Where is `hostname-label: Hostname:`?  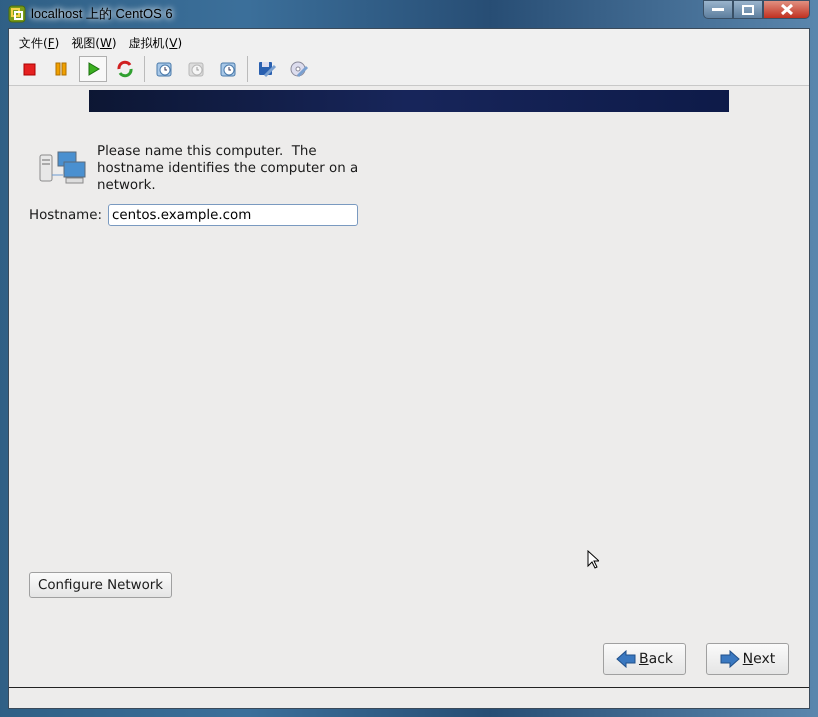 hostname-label: Hostname: is located at coordinates (65, 215).